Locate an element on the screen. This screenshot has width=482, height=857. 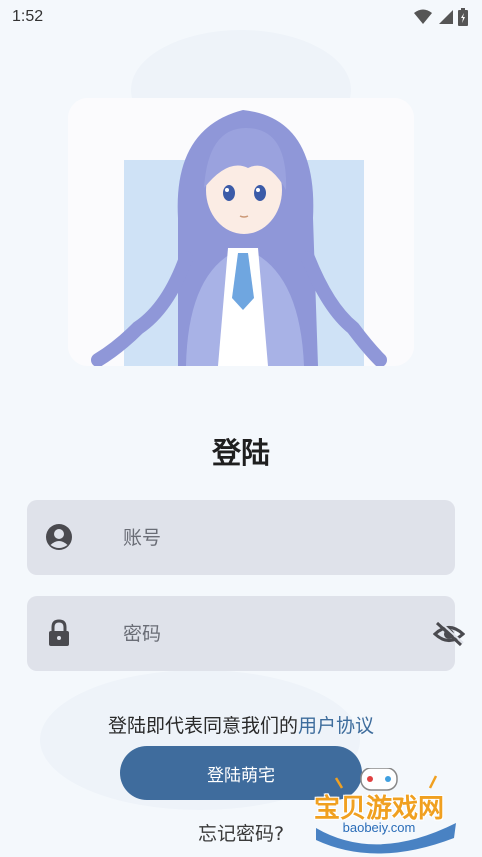
agreement-text: 登陆即代表同意我们的用户协议 is located at coordinates (241, 724).